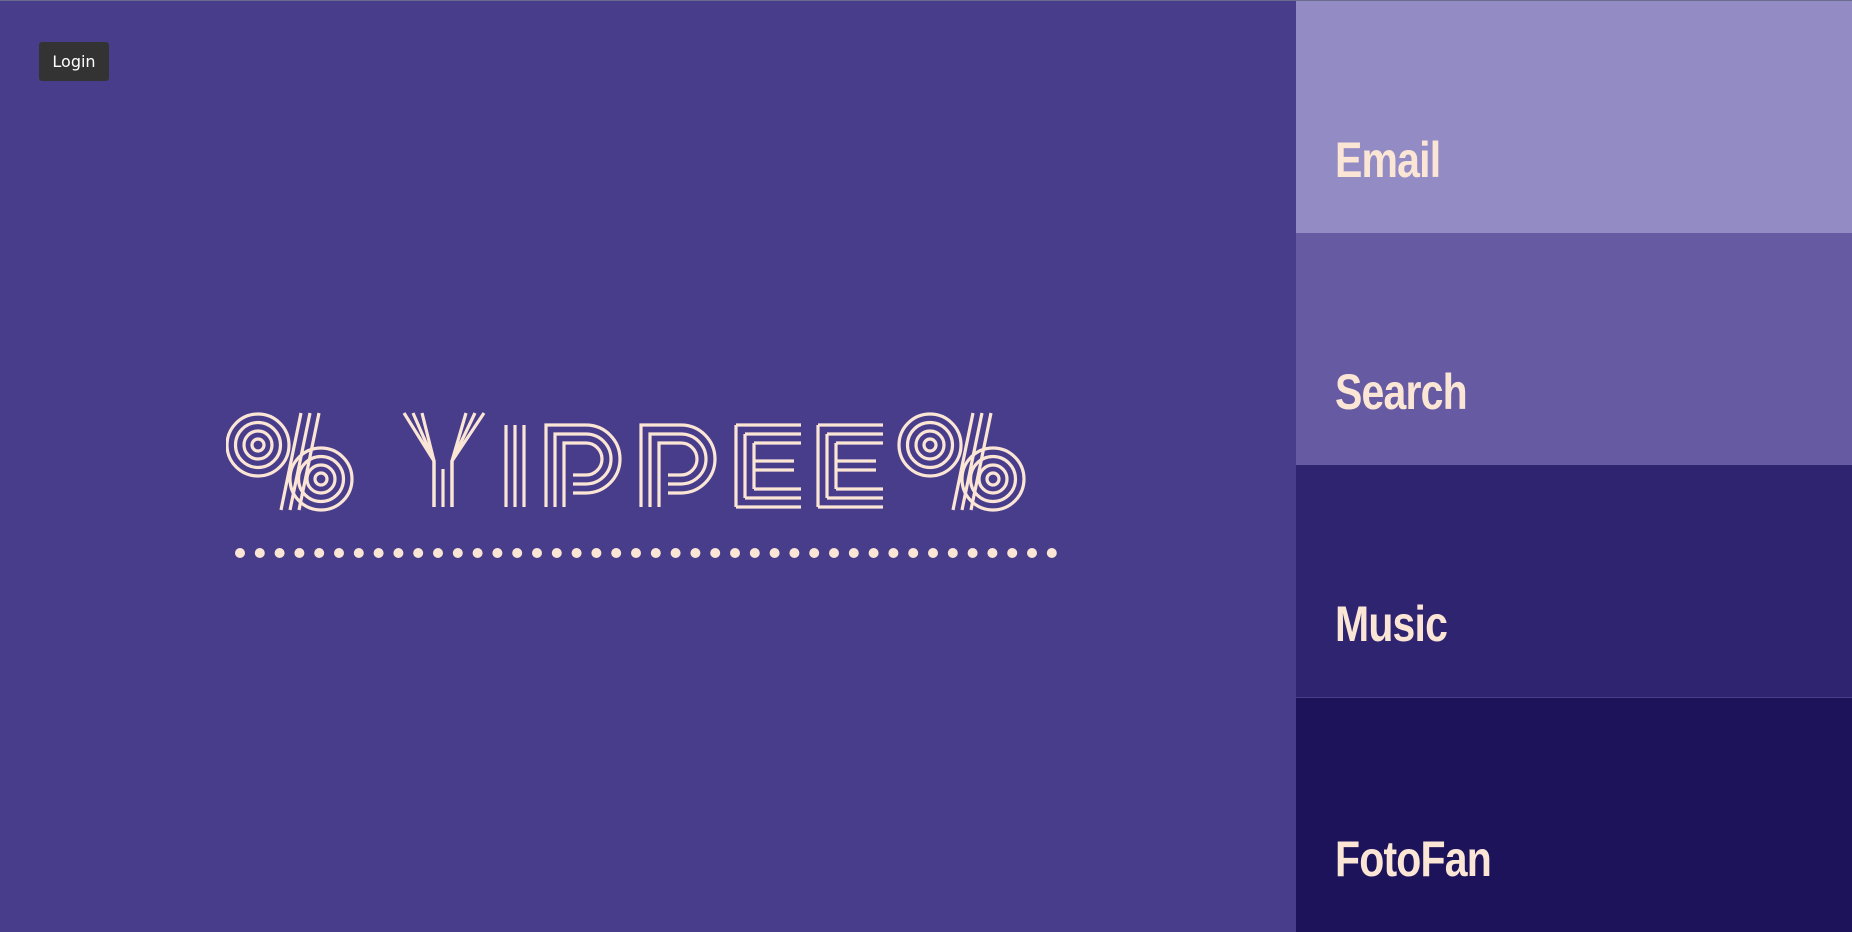 The image size is (1852, 932). I want to click on logo-graphic, so click(641, 485).